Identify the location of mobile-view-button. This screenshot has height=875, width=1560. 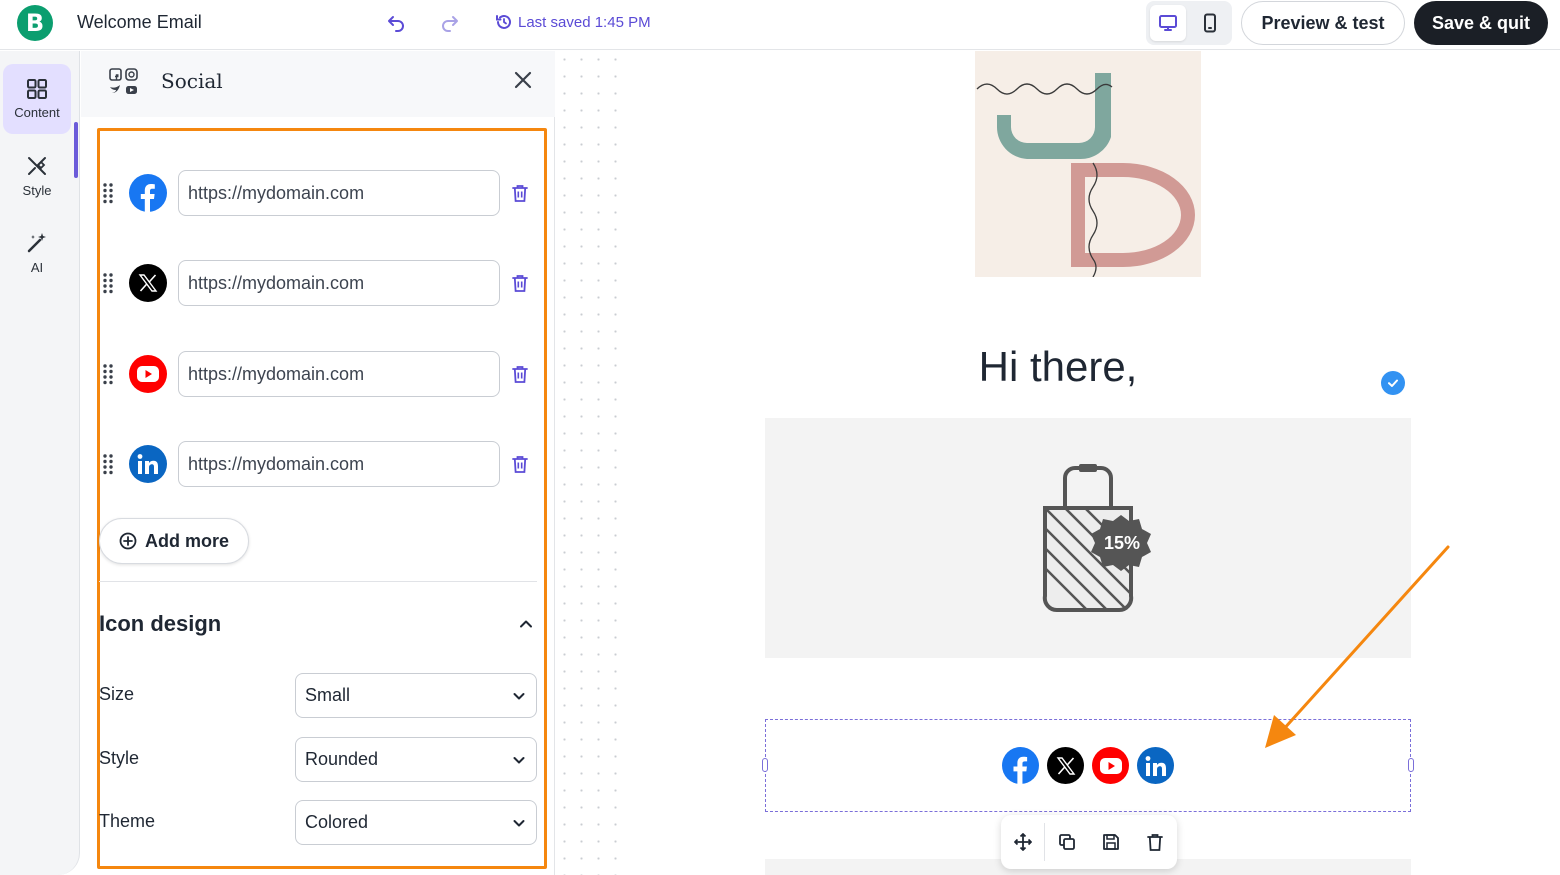
(1210, 23).